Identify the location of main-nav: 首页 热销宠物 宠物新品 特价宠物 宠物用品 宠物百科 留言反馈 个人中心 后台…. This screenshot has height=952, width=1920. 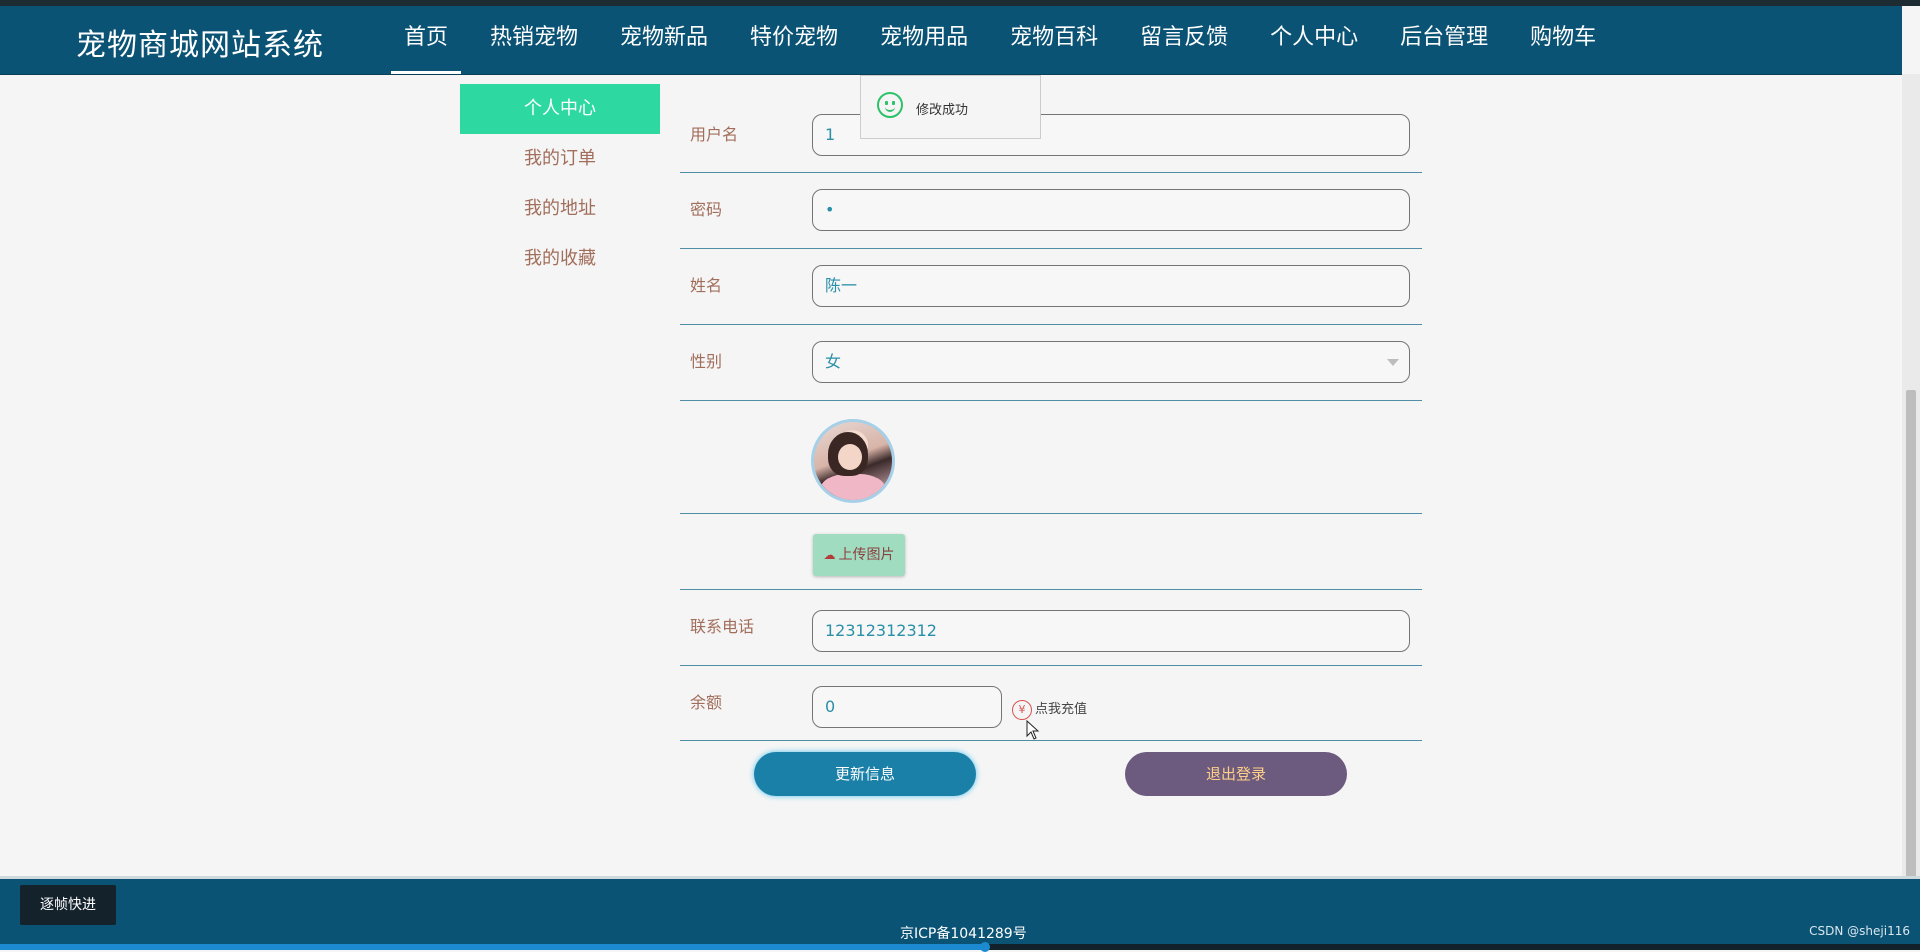
(1000, 40).